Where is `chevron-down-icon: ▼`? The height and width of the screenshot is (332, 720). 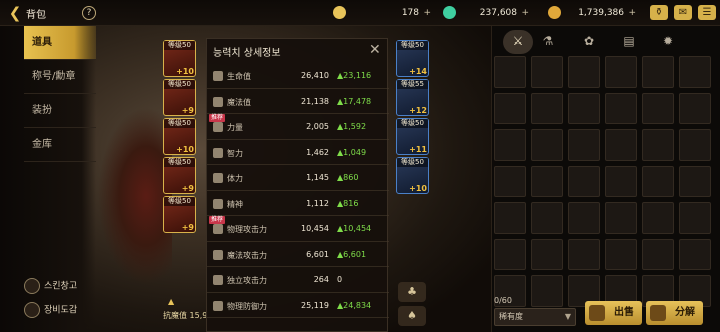 chevron-down-icon: ▼ is located at coordinates (567, 316).